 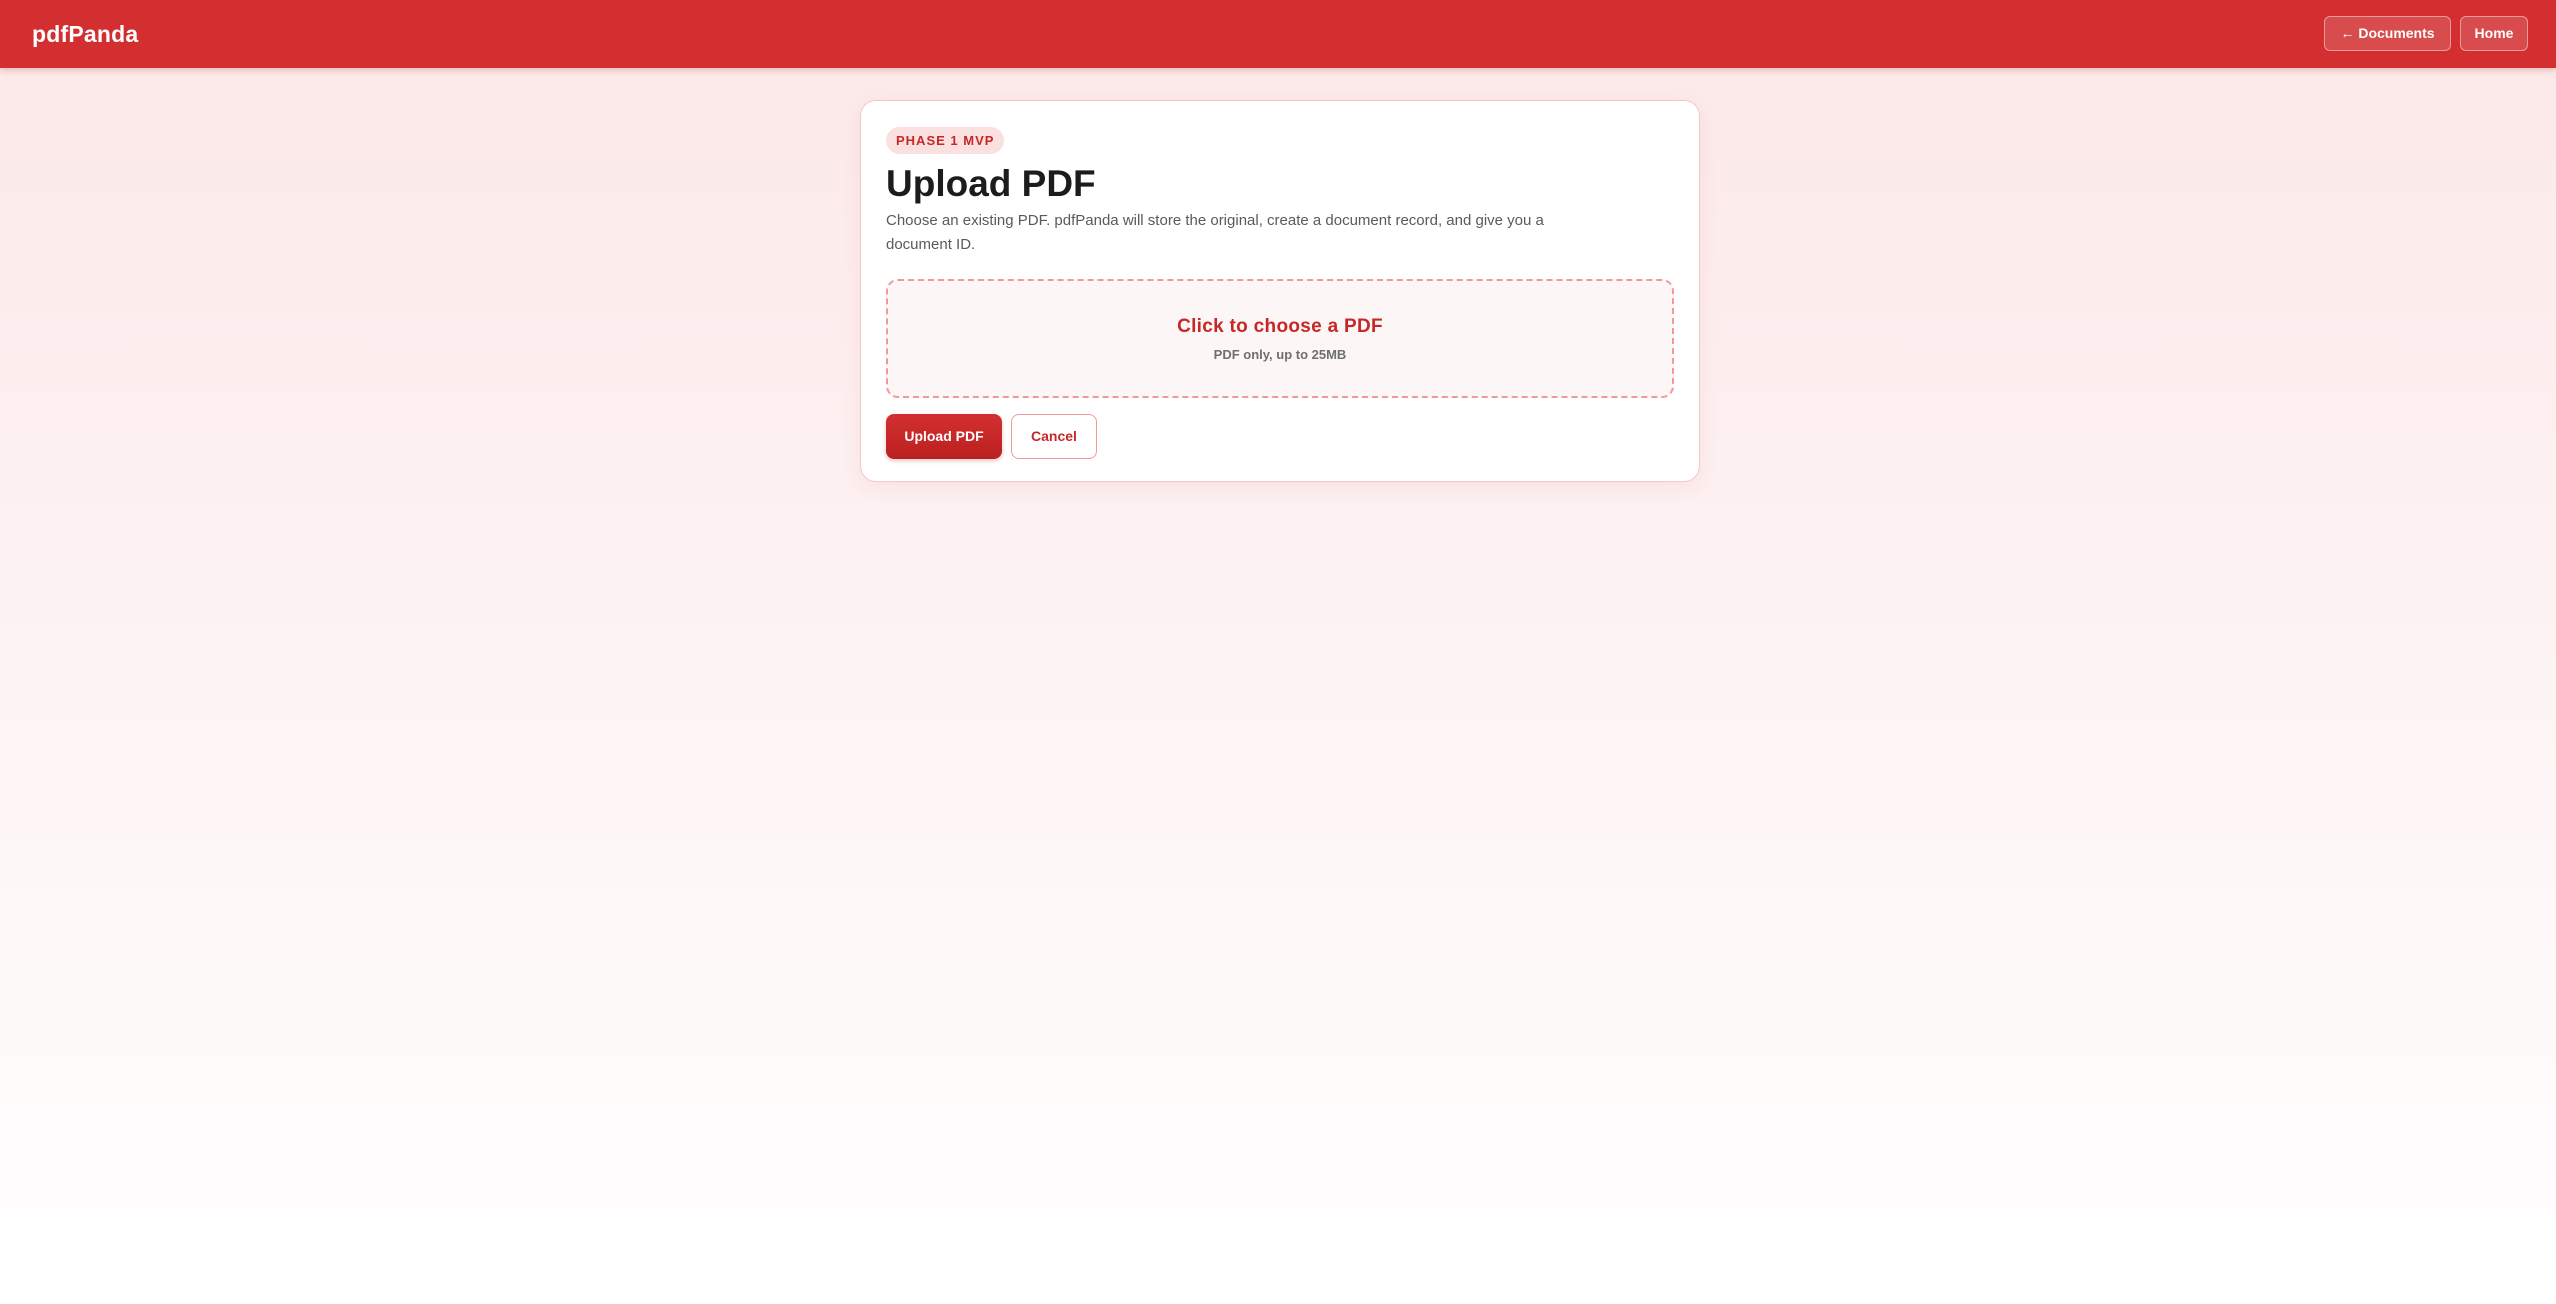 I want to click on cancel-button: Cancel, so click(x=1054, y=436).